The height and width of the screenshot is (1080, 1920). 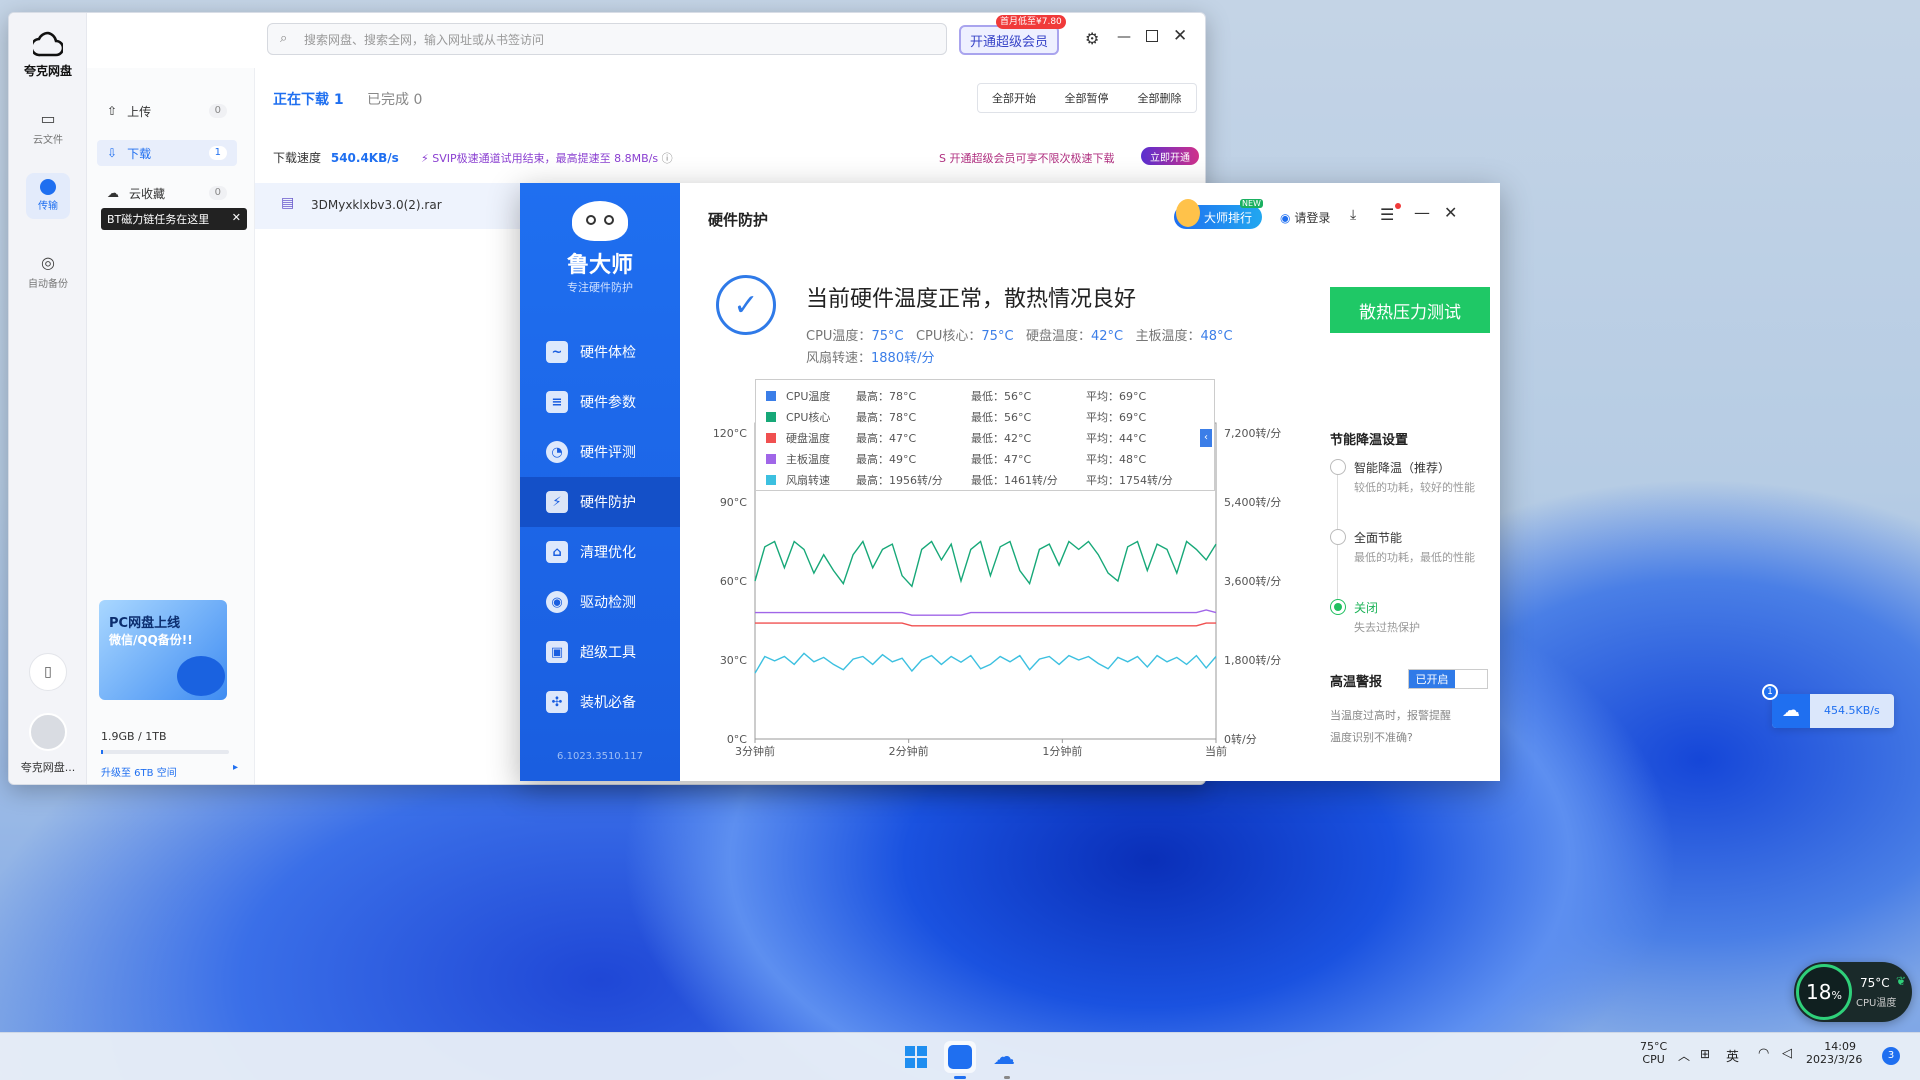 I want to click on option-label: 智能降温（推荐）, so click(x=1402, y=468).